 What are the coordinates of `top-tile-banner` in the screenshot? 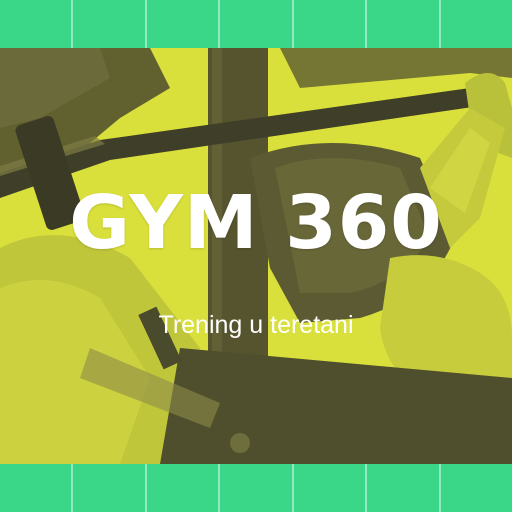 It's located at (256, 24).